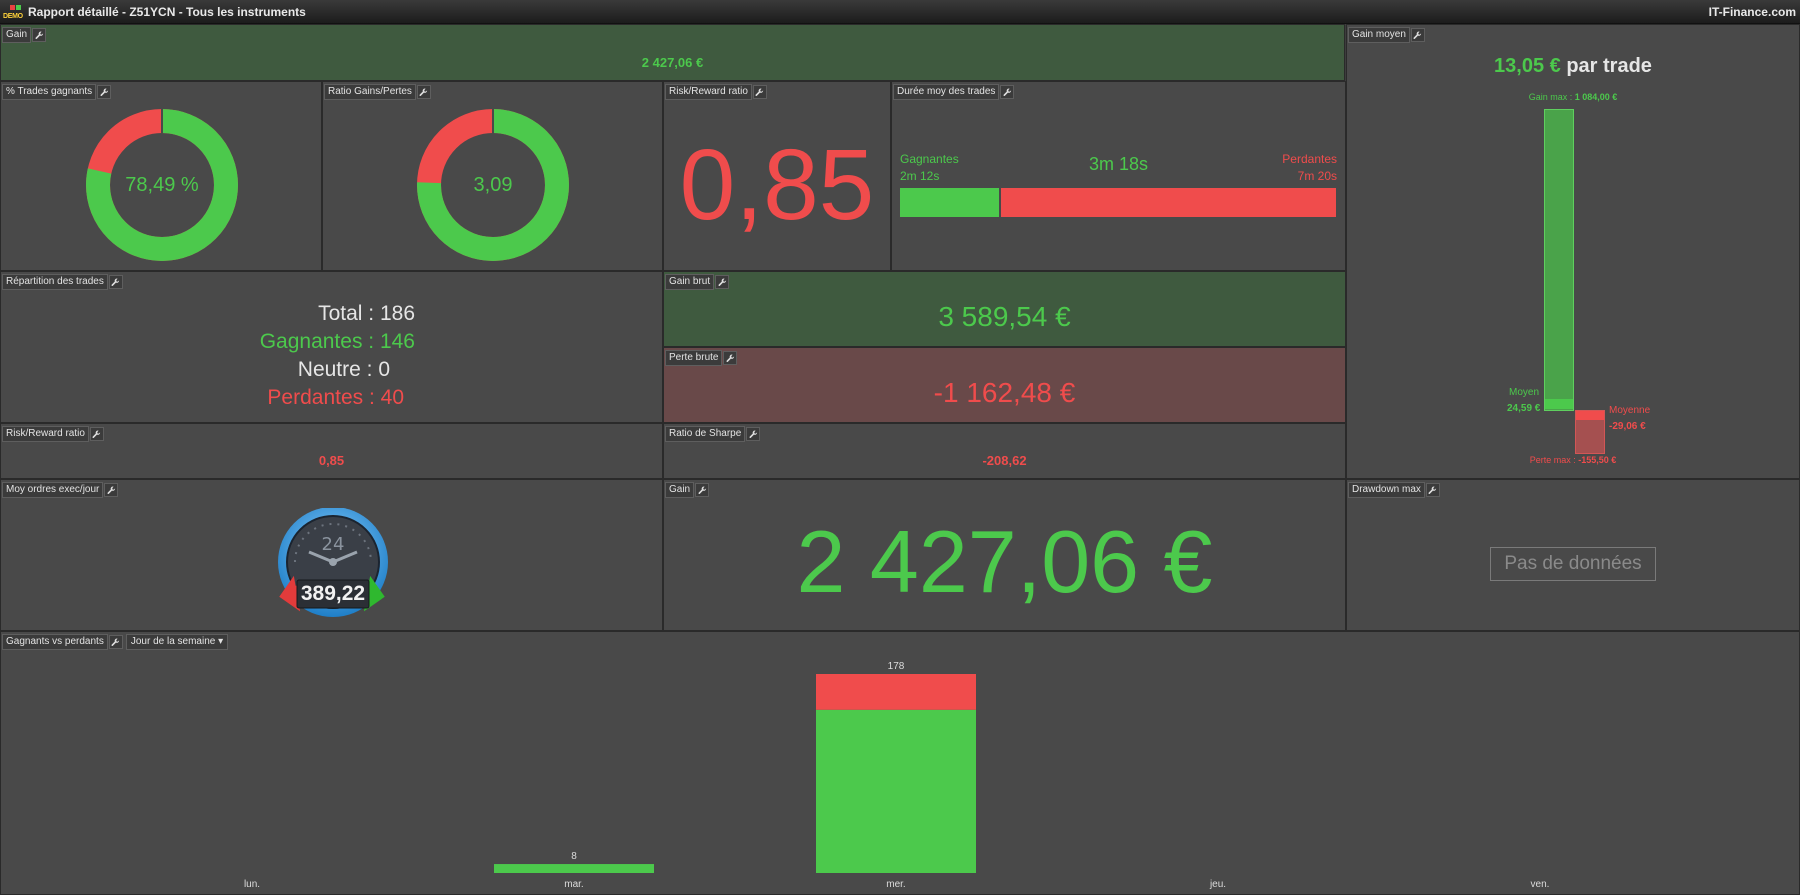 The image size is (1800, 895). I want to click on moyenne-label: Moyenne, so click(1630, 410).